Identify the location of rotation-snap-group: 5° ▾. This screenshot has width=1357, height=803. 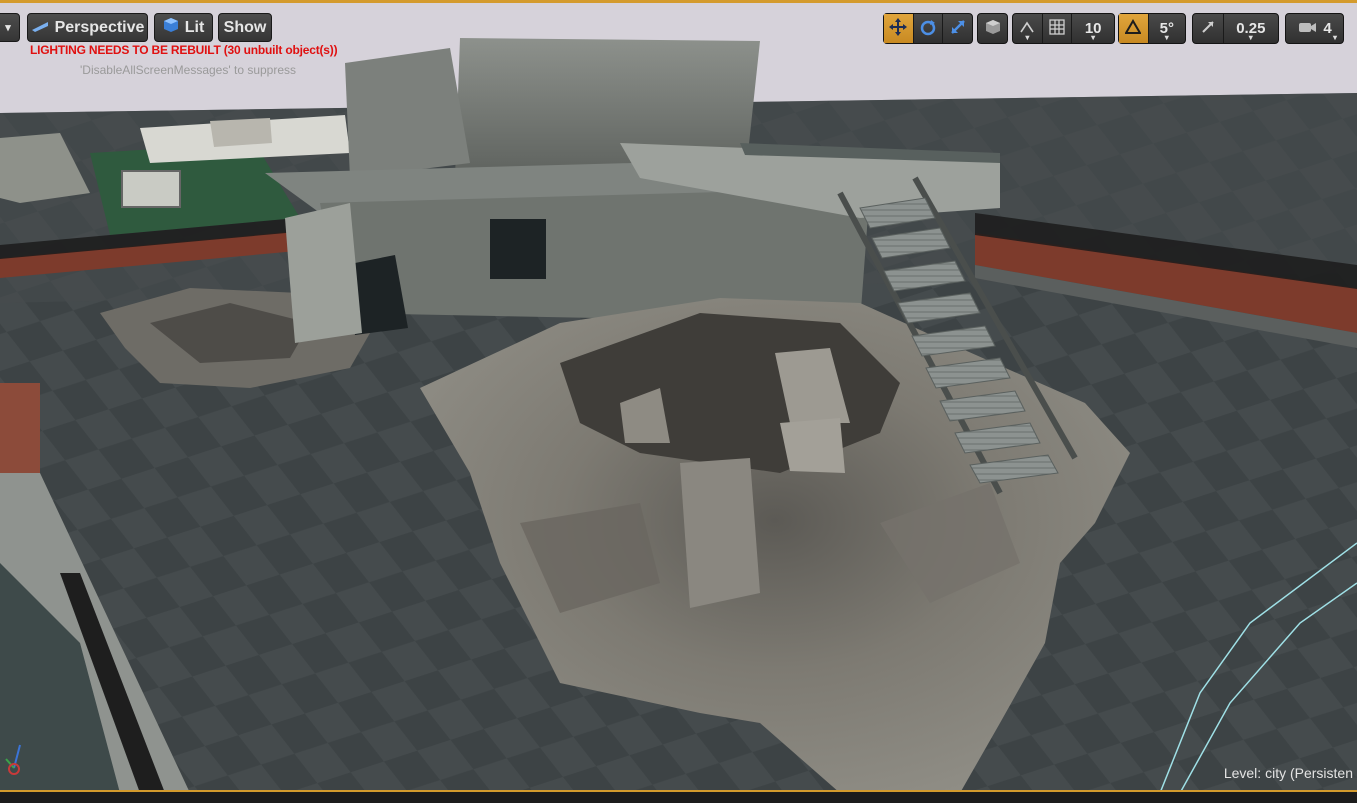
(1152, 28).